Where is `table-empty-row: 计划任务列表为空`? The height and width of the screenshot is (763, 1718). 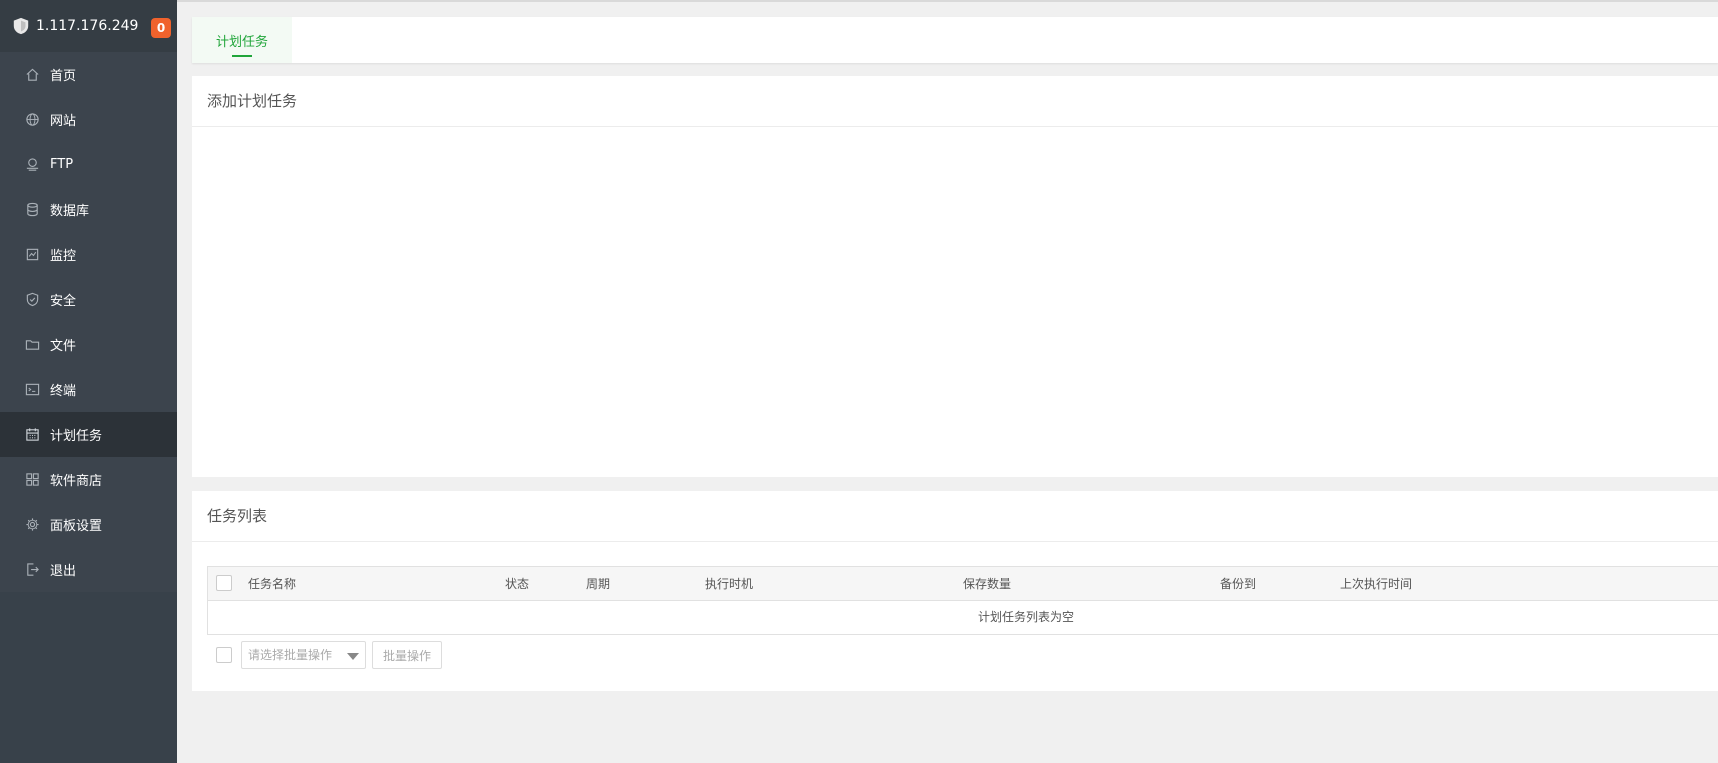
table-empty-row: 计划任务列表为空 is located at coordinates (963, 617).